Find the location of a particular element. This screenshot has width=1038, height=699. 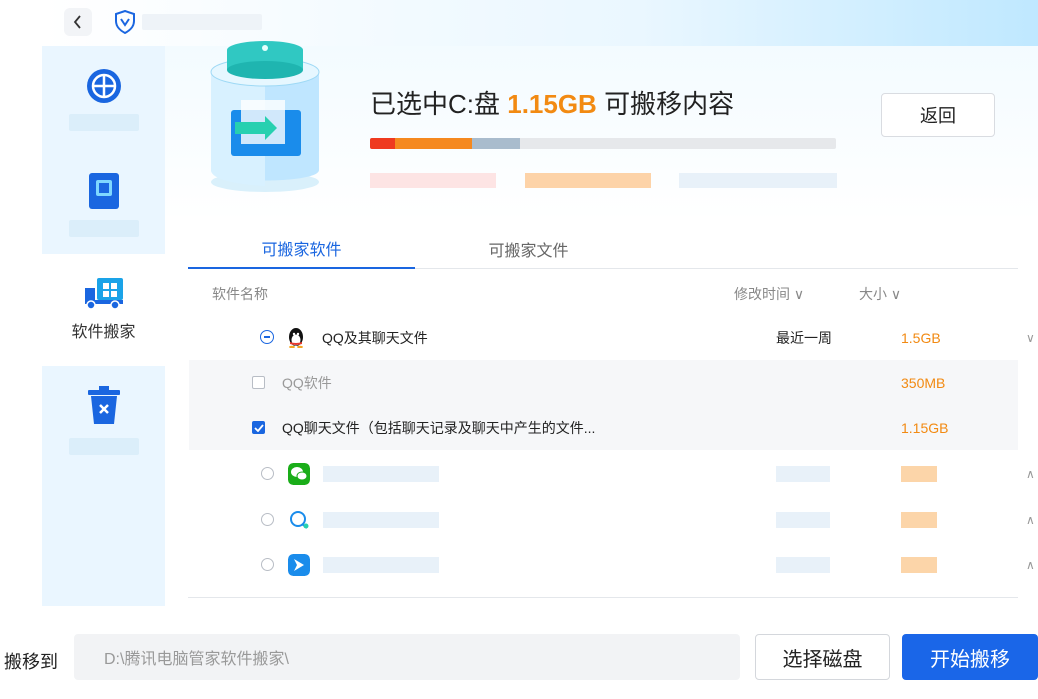

shield-logo-icon is located at coordinates (125, 22).